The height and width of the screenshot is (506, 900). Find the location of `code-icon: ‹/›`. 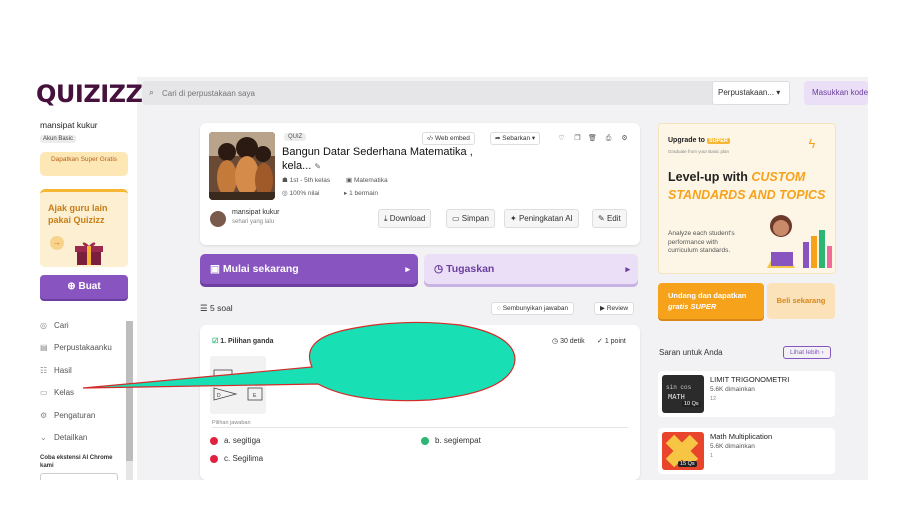

code-icon: ‹/› is located at coordinates (430, 138).